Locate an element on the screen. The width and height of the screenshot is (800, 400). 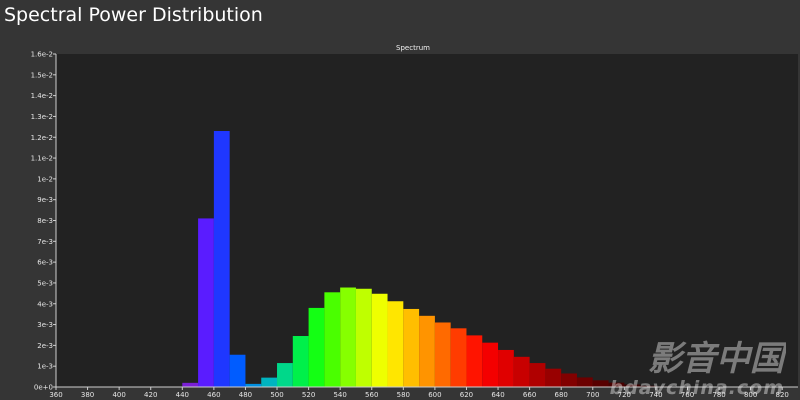
x-tick-label: 640 is located at coordinates (497, 395).